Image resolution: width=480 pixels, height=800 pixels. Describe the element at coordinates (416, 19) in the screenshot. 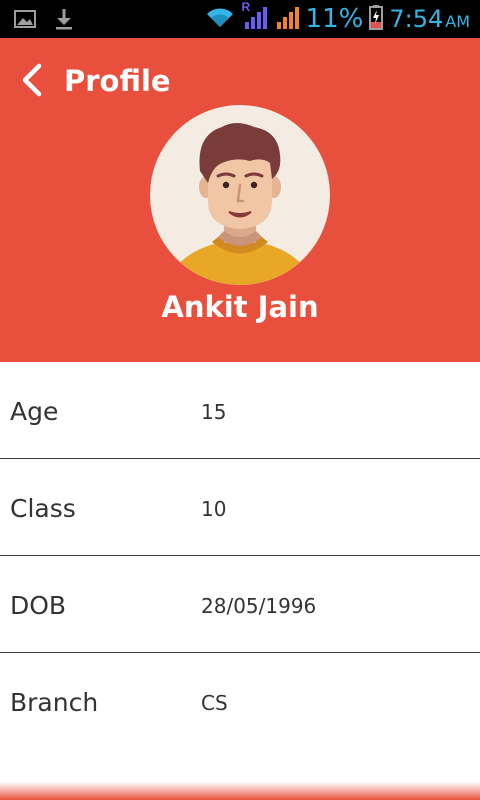

I see `clock-time: 7:54` at that location.